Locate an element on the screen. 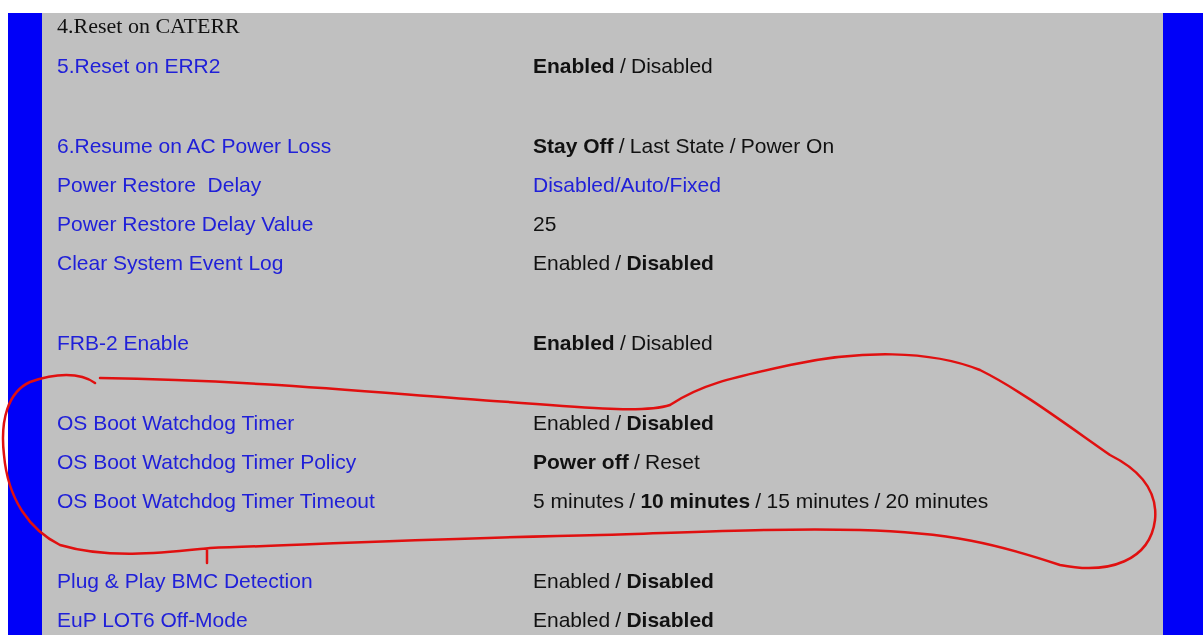 This screenshot has width=1203, height=635. setting-label: Power Restore Delay is located at coordinates (160, 184).